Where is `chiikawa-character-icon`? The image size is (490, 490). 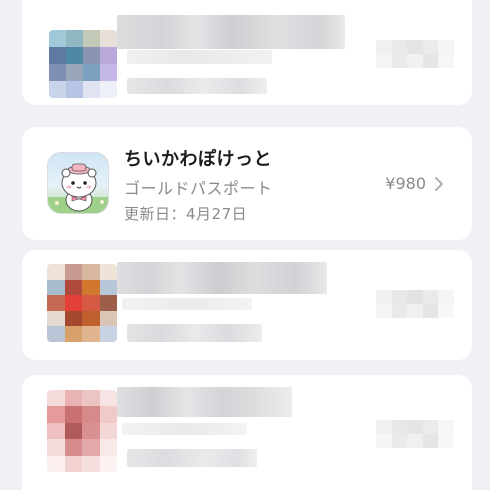
chiikawa-character-icon is located at coordinates (78, 188).